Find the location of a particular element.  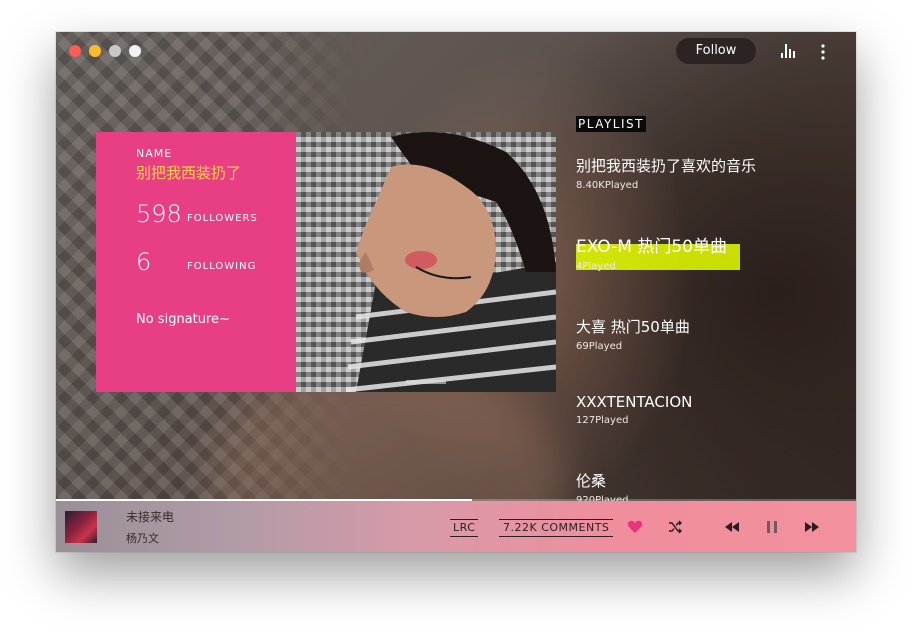

album-cover is located at coordinates (81, 527).